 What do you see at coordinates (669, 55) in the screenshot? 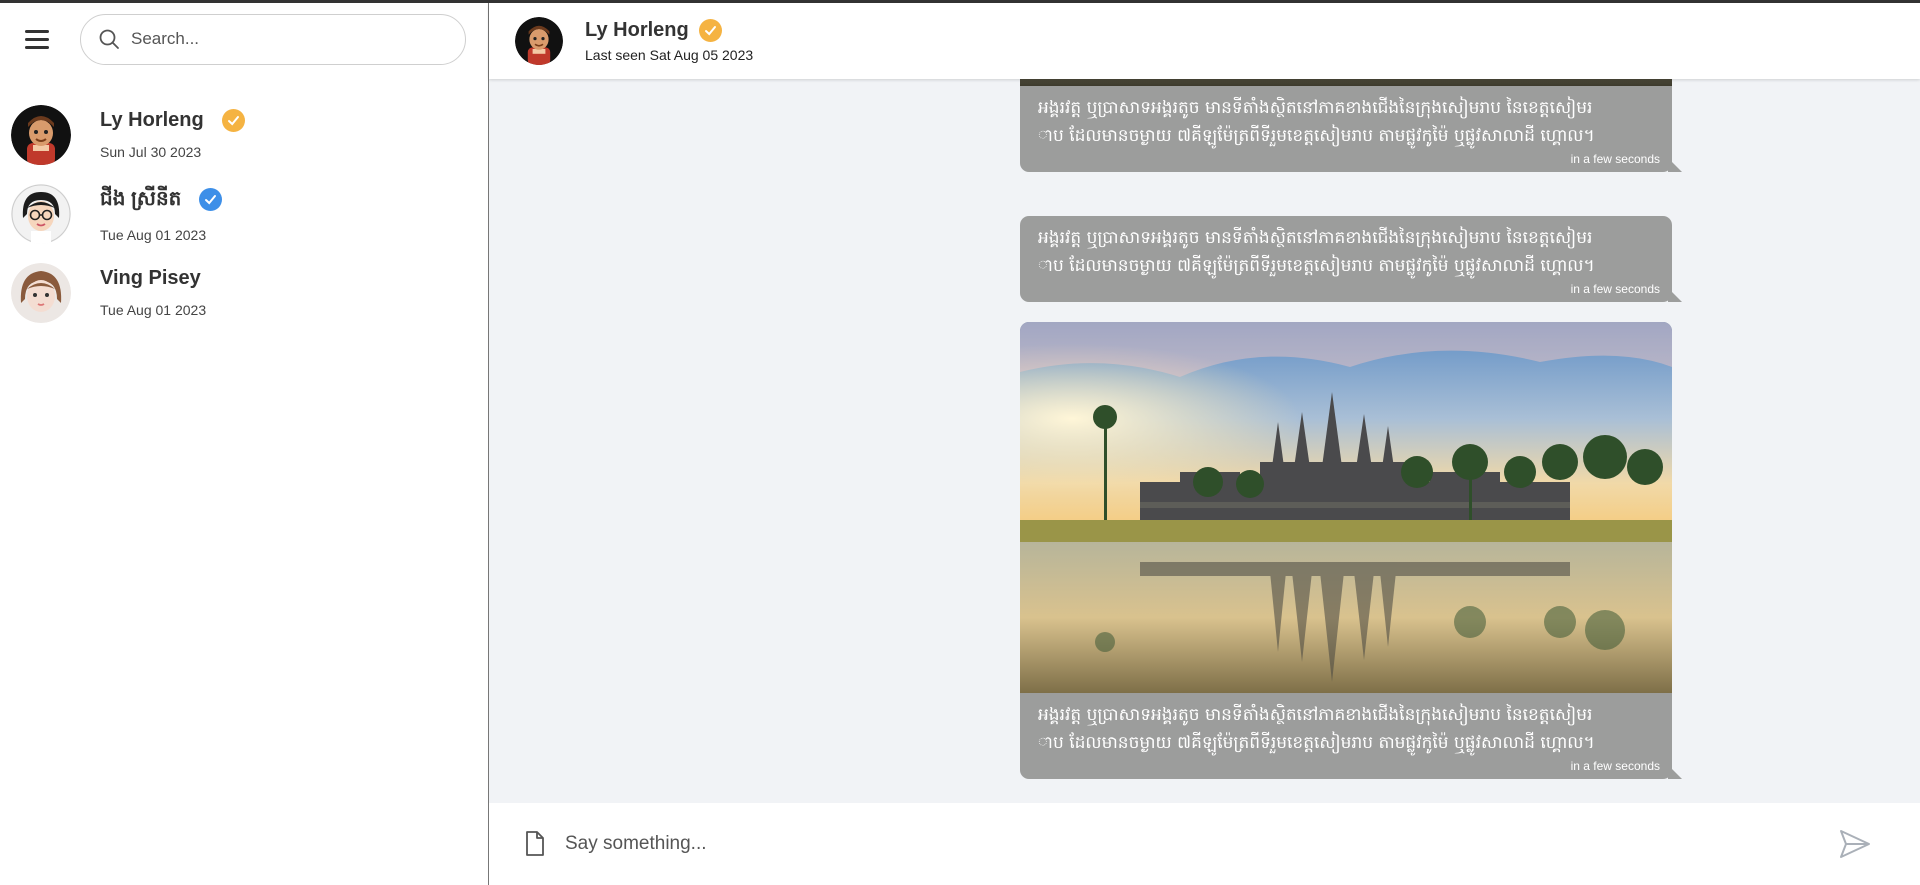
I see `last-seen-status: Last seen Sat Aug 05 2023` at bounding box center [669, 55].